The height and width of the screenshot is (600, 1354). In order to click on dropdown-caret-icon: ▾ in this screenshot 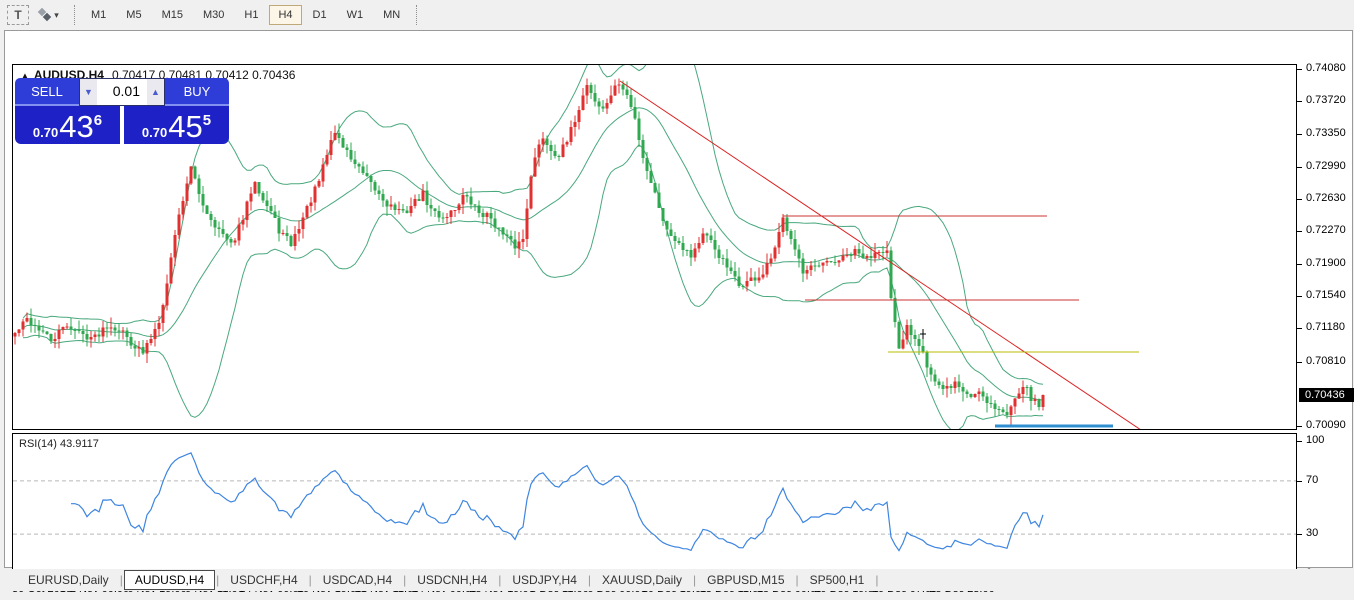, I will do `click(56, 14)`.